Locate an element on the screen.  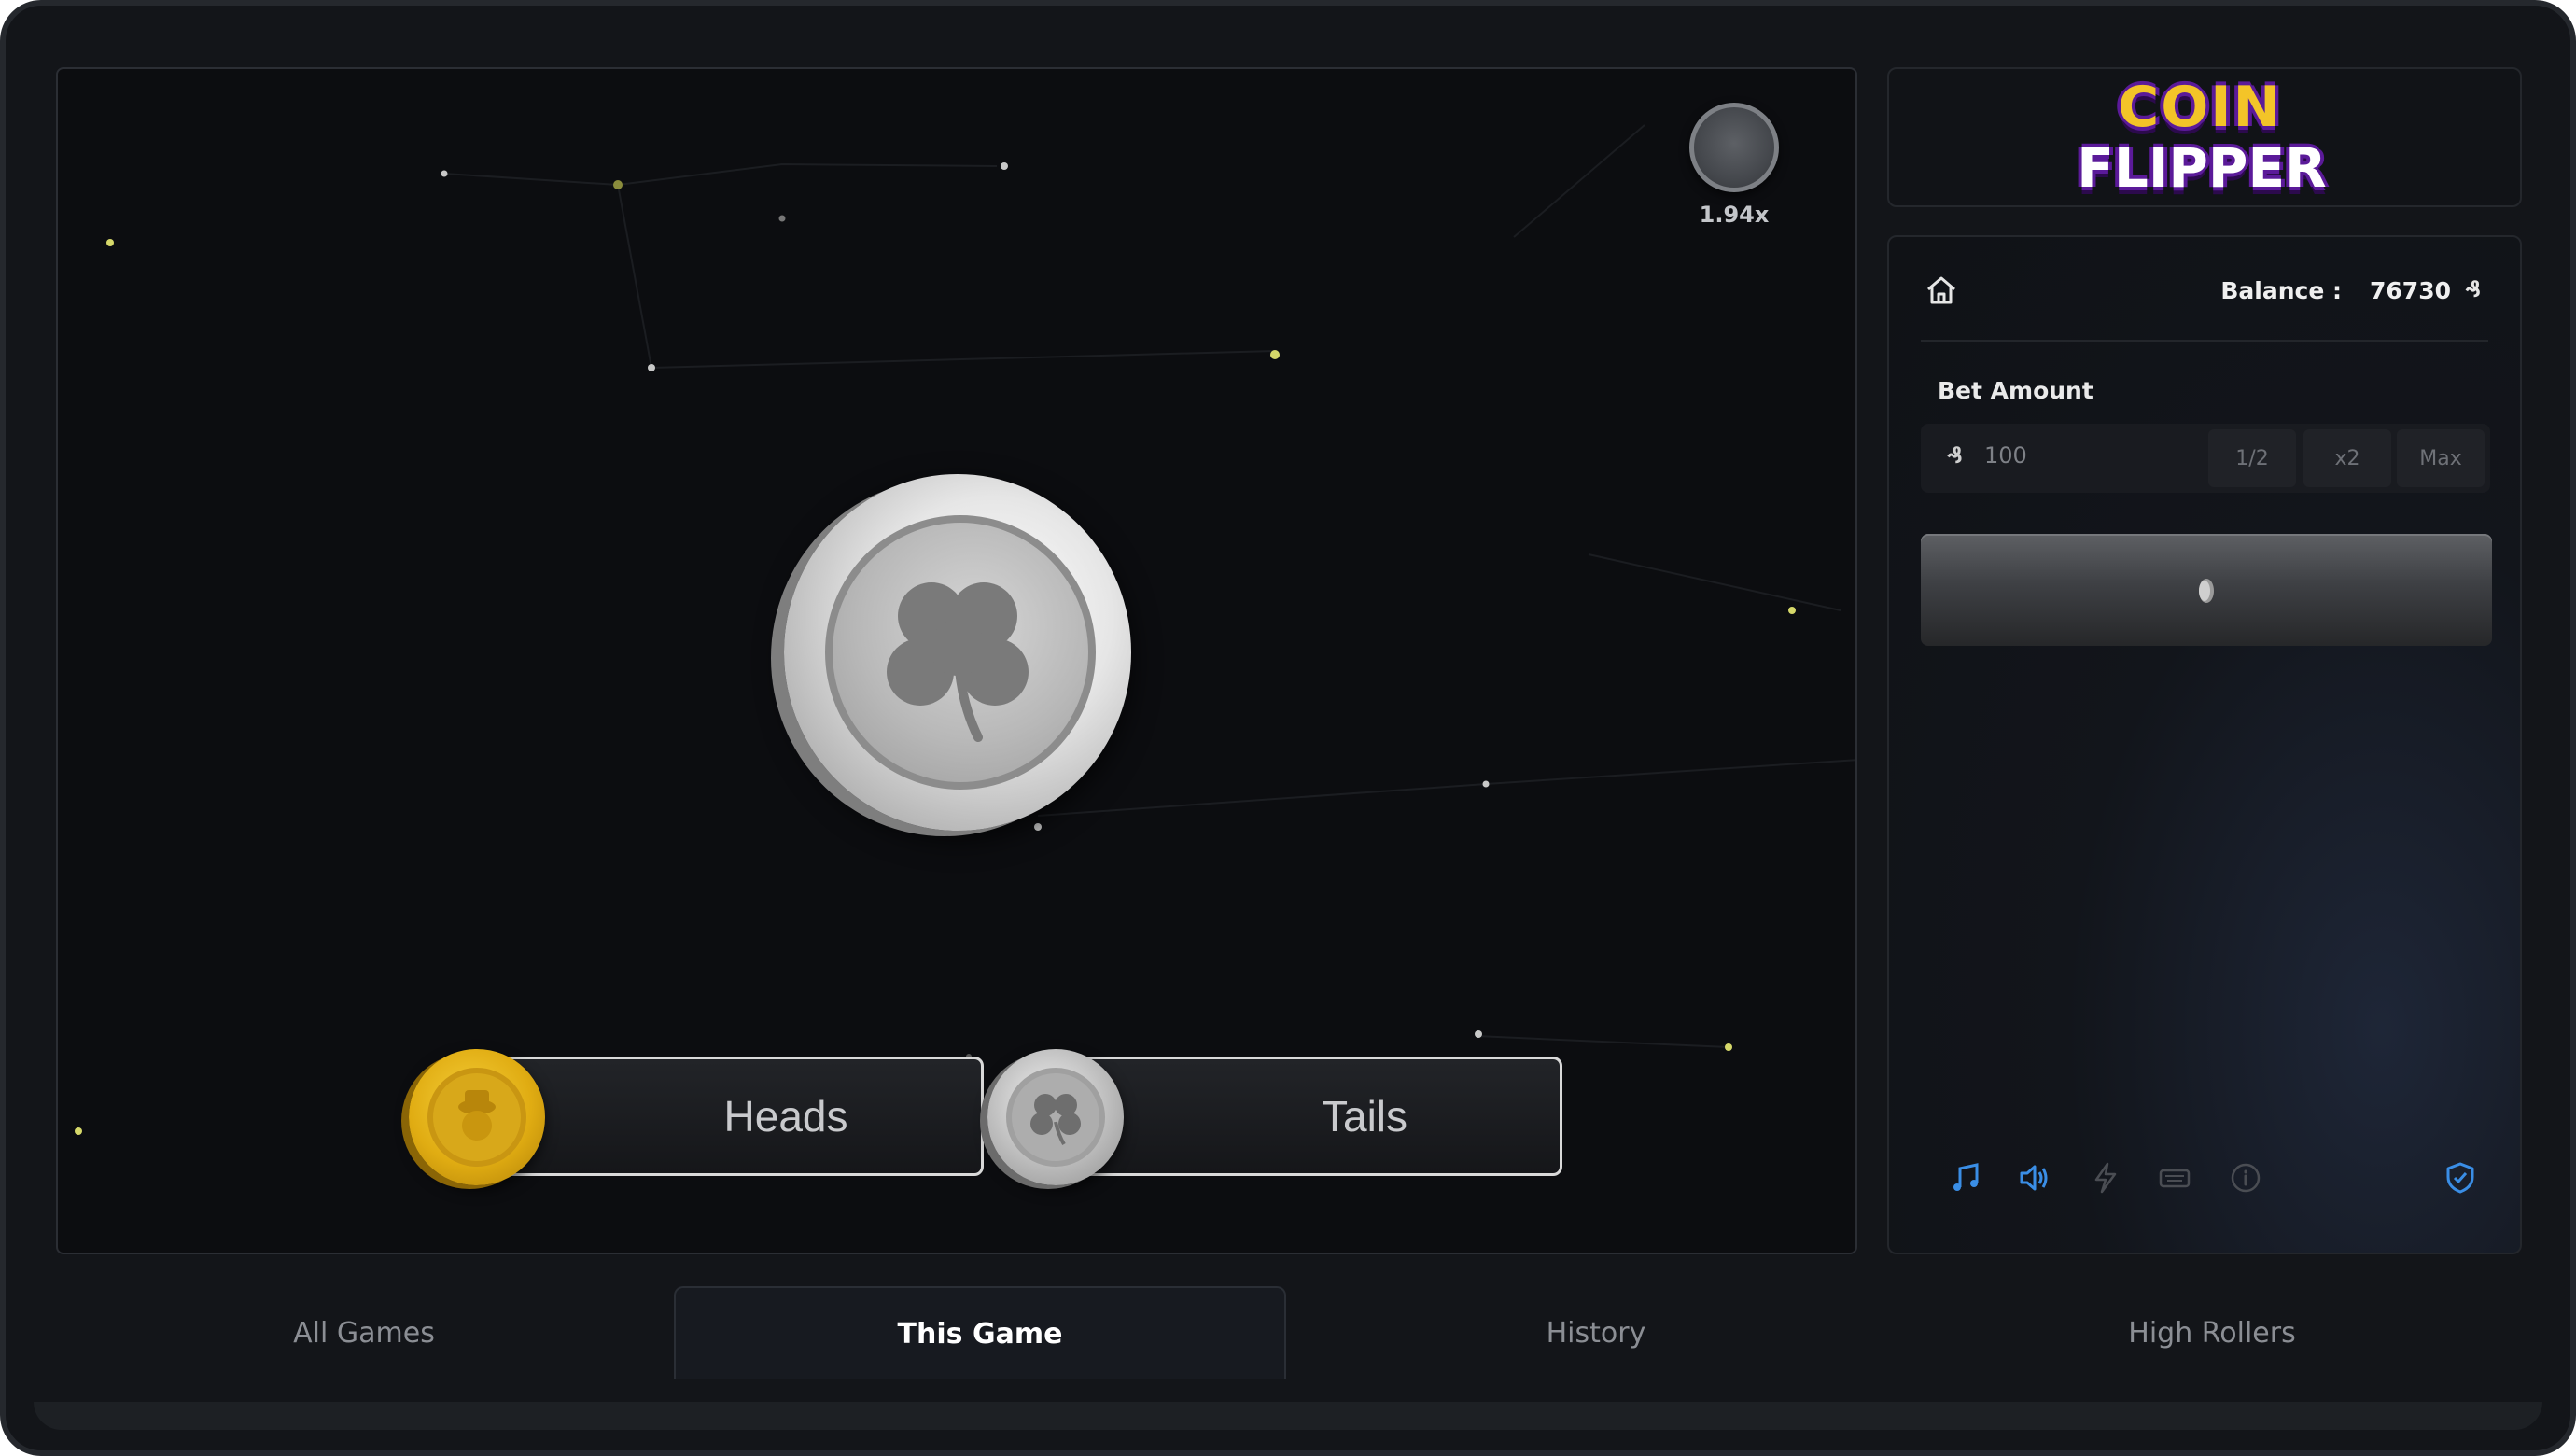
bet-amount-label: Bet Amount is located at coordinates (2015, 390).